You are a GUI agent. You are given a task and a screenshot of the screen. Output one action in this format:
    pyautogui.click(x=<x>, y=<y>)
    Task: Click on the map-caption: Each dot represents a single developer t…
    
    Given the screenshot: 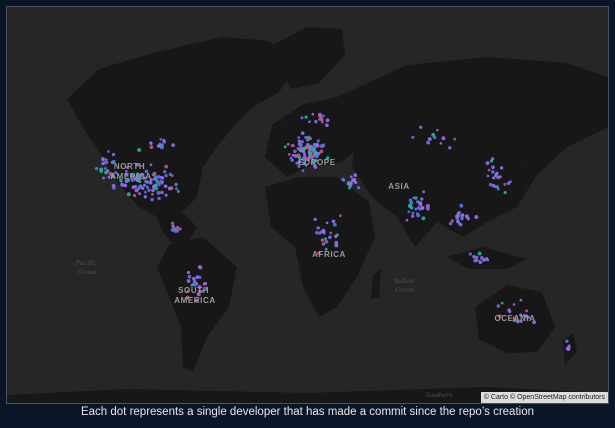 What is the action you would take?
    pyautogui.click(x=307, y=412)
    